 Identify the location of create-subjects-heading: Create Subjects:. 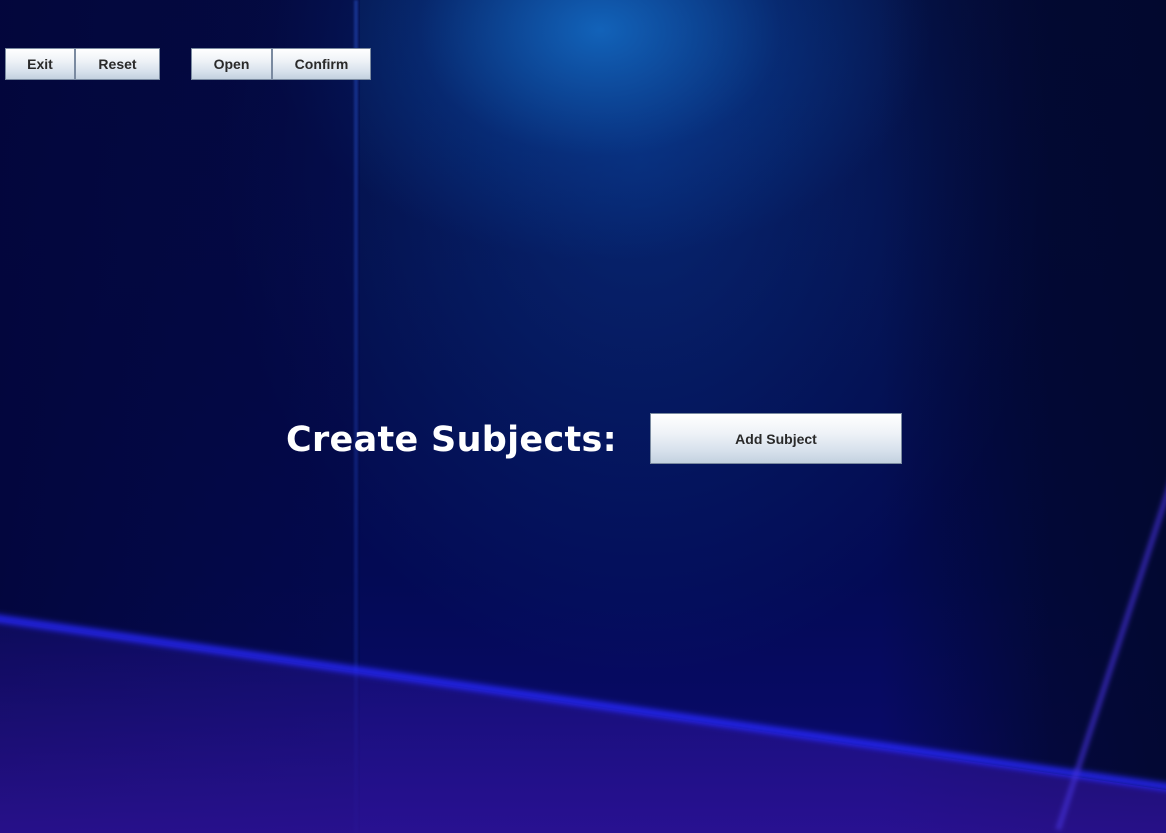
(451, 440).